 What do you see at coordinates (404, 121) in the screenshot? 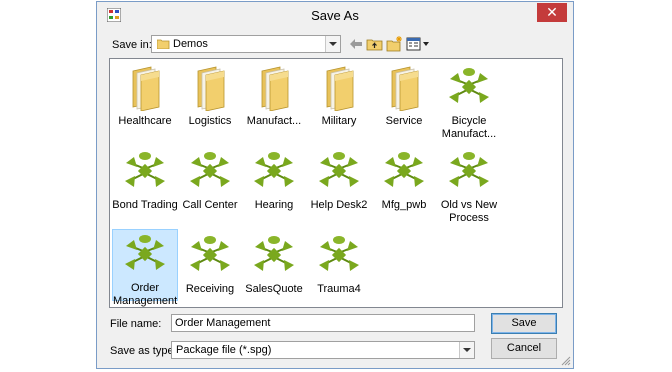
I see `item-label: Service` at bounding box center [404, 121].